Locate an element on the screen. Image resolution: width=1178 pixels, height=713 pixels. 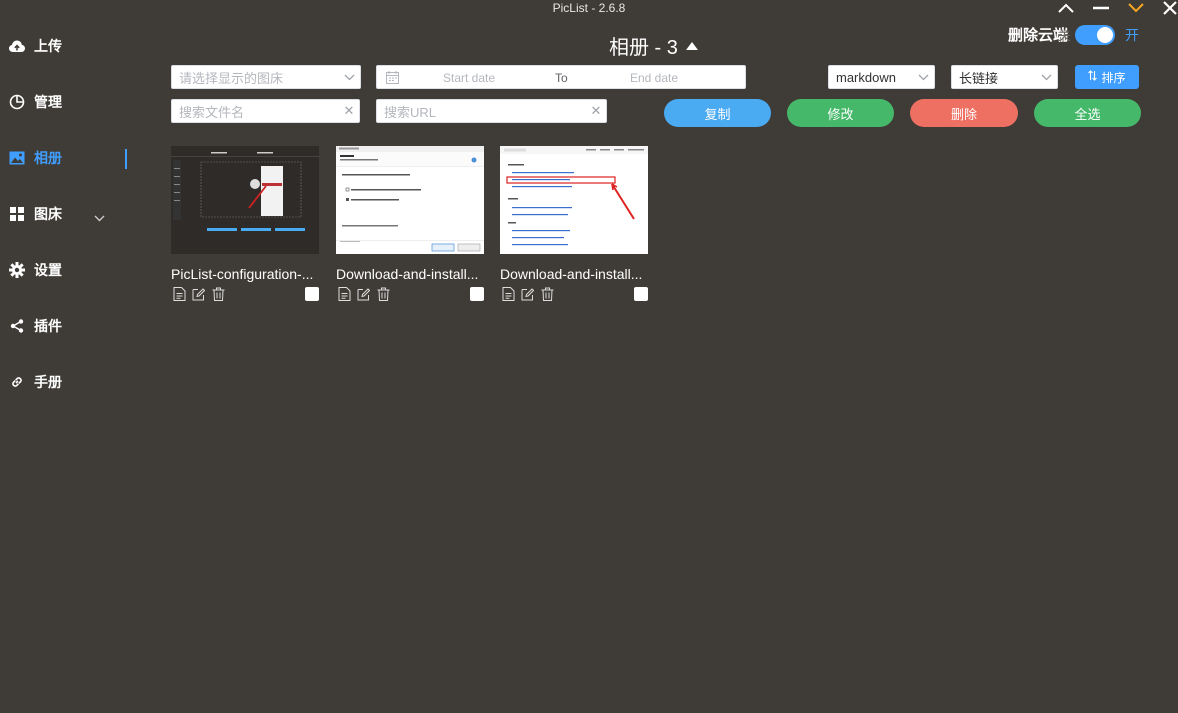
sort-icon is located at coordinates (1093, 77).